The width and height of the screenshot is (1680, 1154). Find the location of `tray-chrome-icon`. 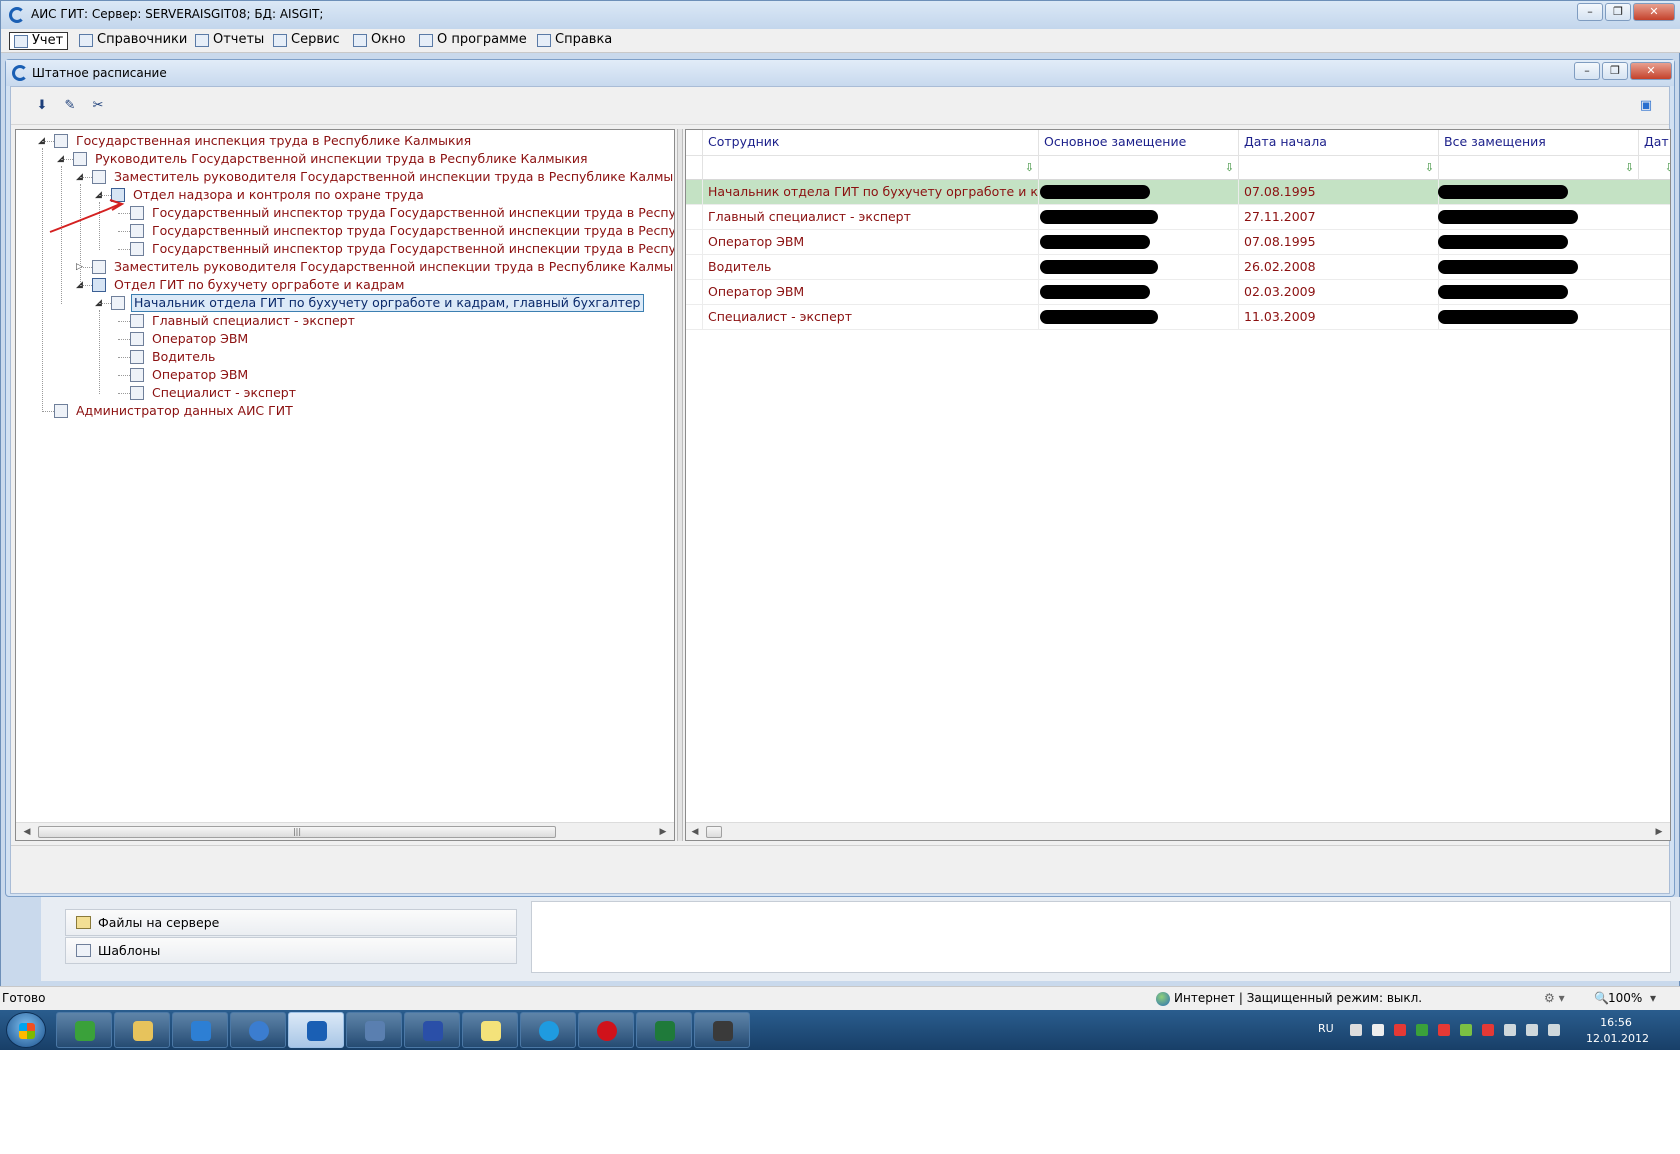

tray-chrome-icon is located at coordinates (1422, 1030).